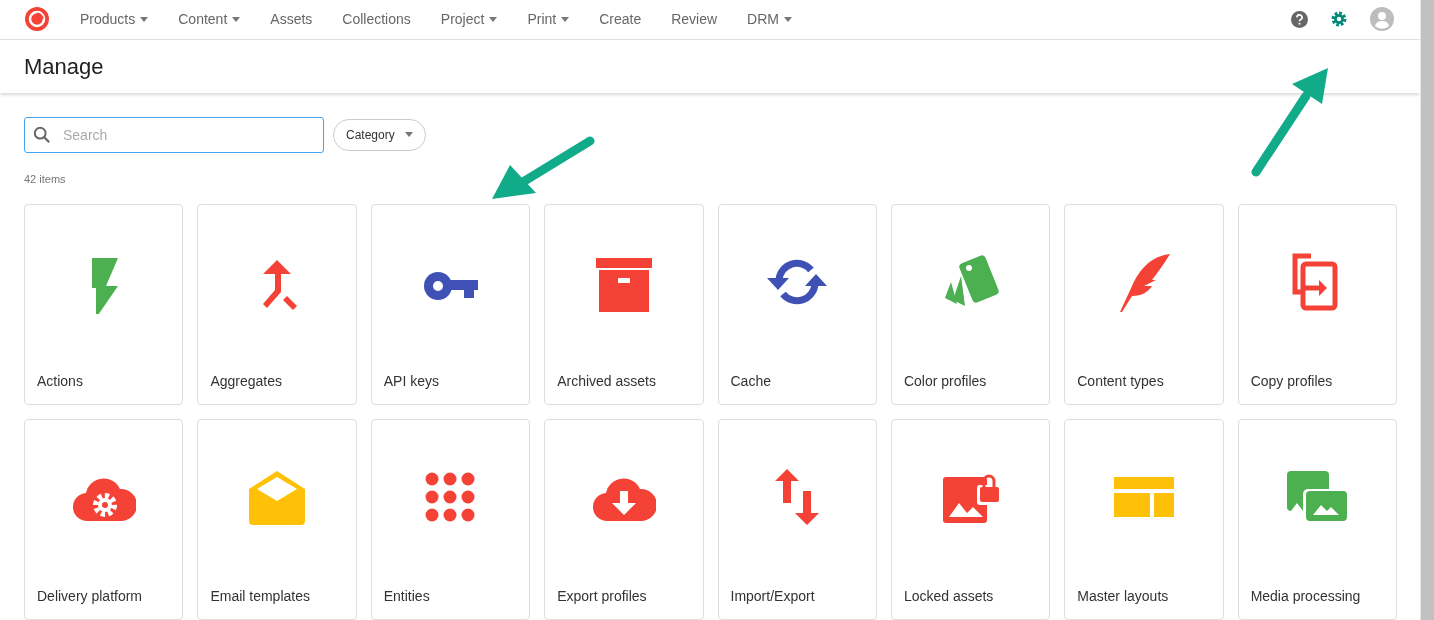 The height and width of the screenshot is (620, 1434). Describe the element at coordinates (948, 596) in the screenshot. I see `tile-label: Locked assets` at that location.